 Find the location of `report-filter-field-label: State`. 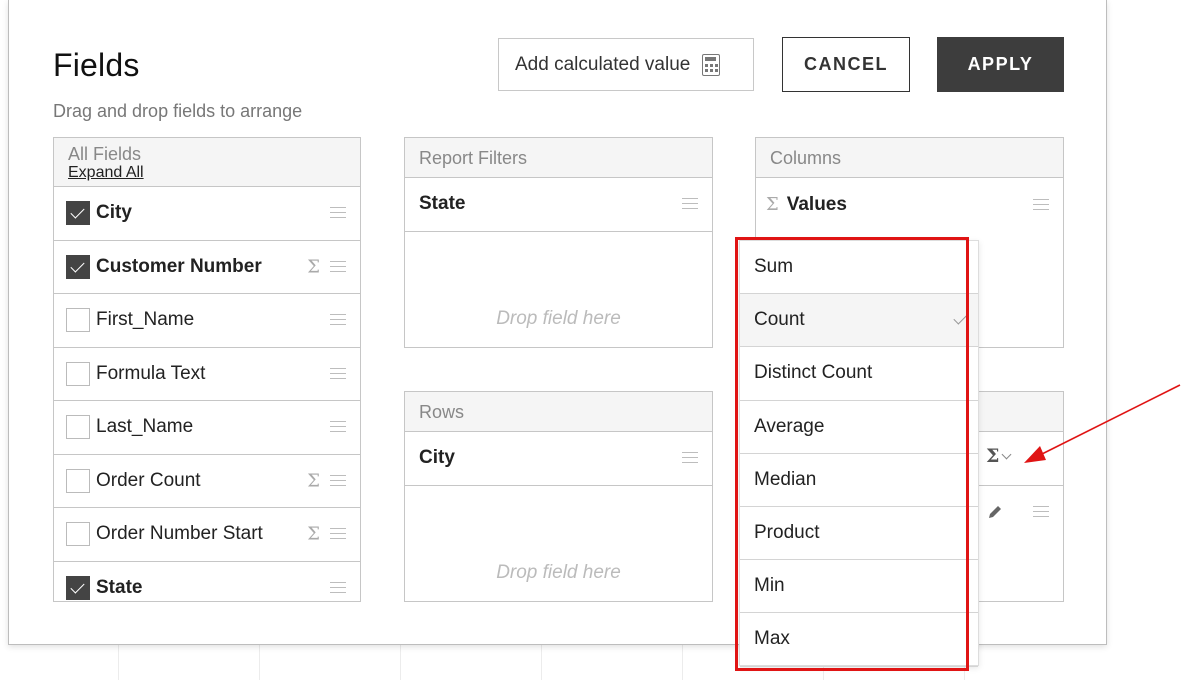

report-filter-field-label: State is located at coordinates (442, 204).